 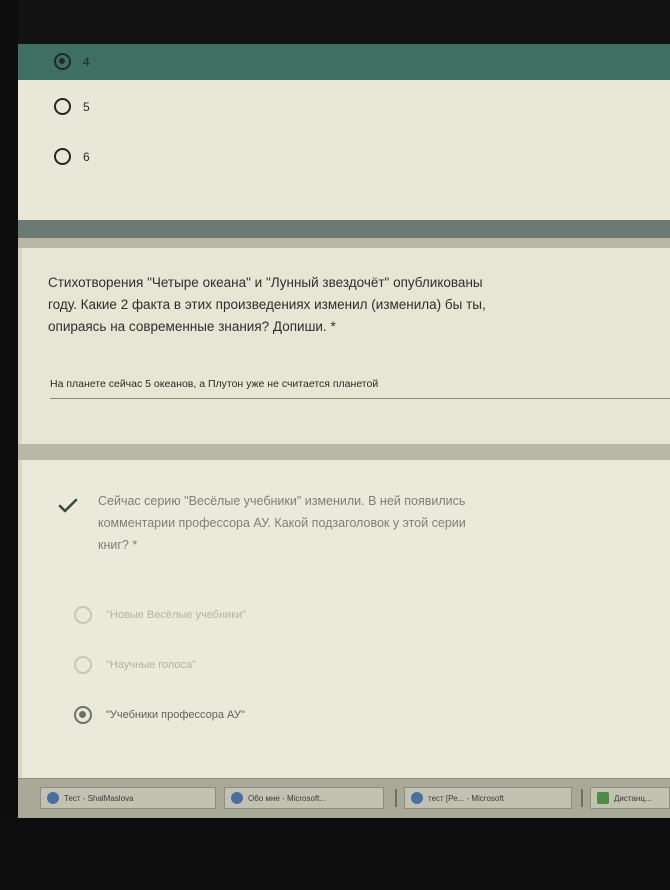 What do you see at coordinates (344, 62) in the screenshot?
I see `selected-option-row: 4` at bounding box center [344, 62].